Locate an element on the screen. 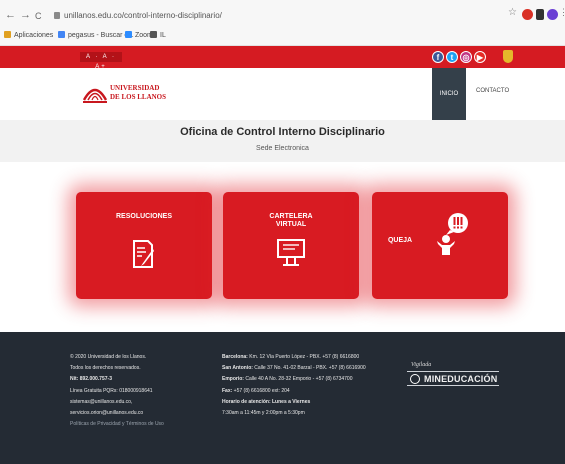 The height and width of the screenshot is (464, 565). extension-shield-icon is located at coordinates (527, 14).